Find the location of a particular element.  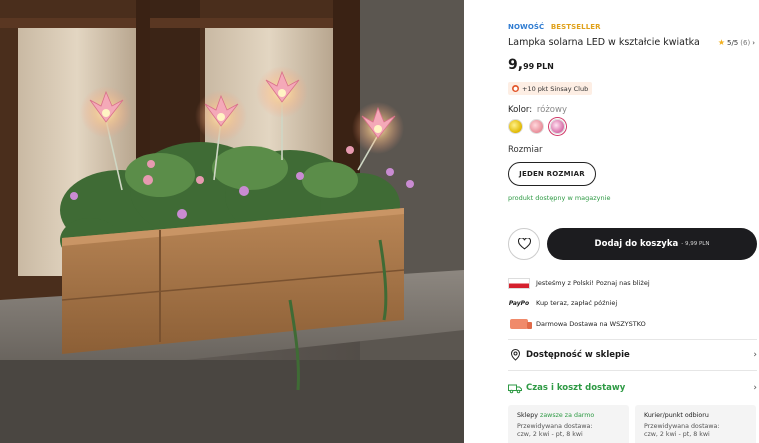

color-label-row: Kolor: różowy is located at coordinates (537, 110).